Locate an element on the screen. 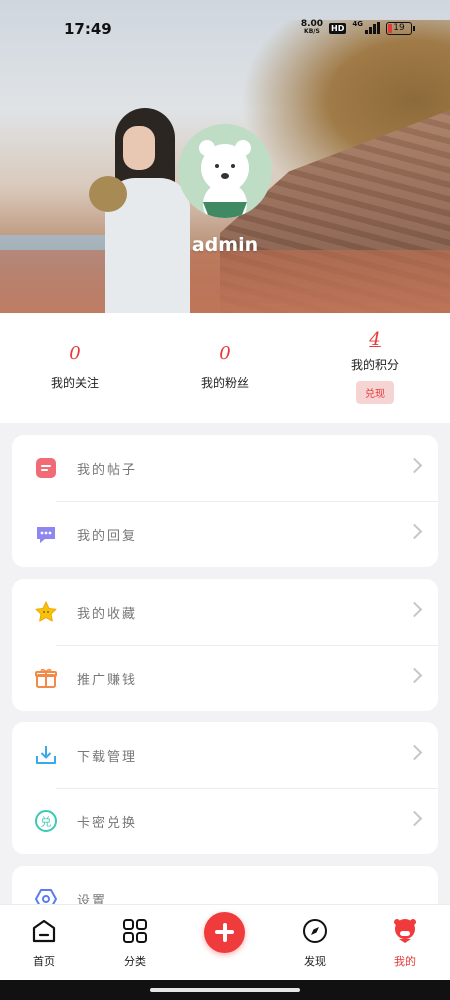 The image size is (450, 1000). svg-text: 兑 is located at coordinates (46, 822).